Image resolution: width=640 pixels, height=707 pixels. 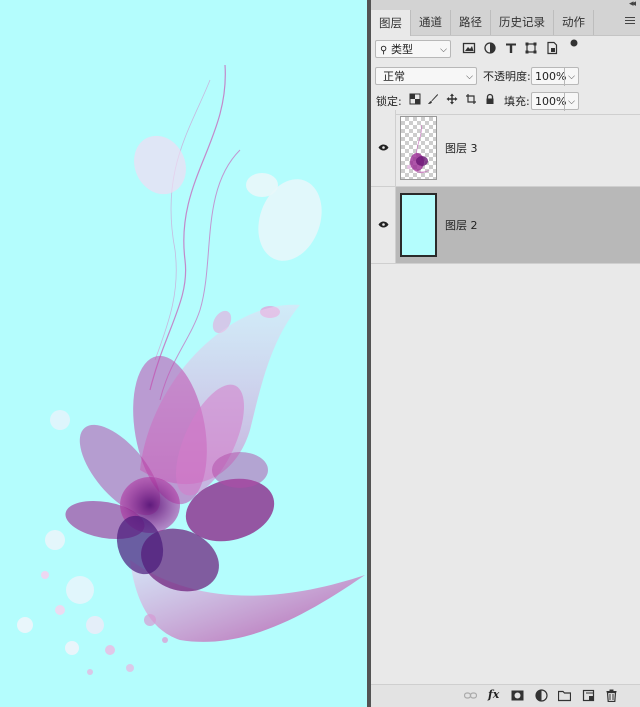 I want to click on lock-artboard-icon, so click(x=471, y=99).